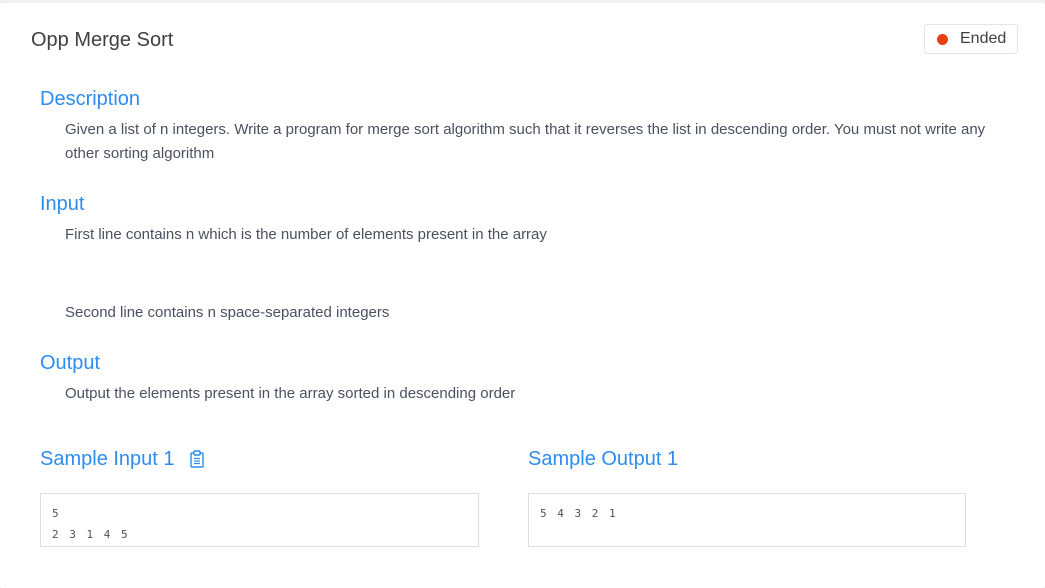 The height and width of the screenshot is (588, 1045). I want to click on input-title: Input, so click(62, 204).